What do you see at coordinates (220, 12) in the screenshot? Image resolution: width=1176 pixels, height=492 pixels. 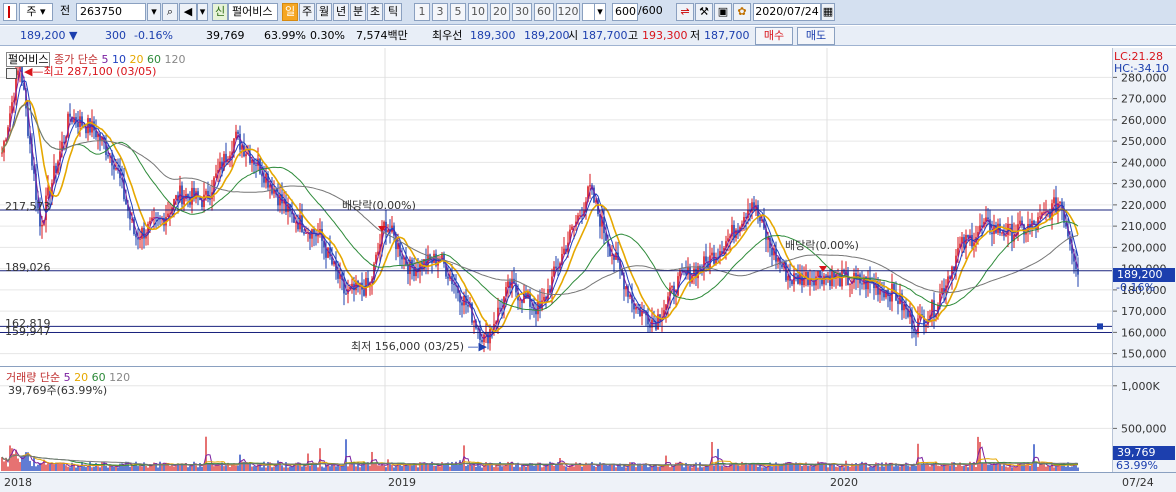 I see `news-badge: 신` at bounding box center [220, 12].